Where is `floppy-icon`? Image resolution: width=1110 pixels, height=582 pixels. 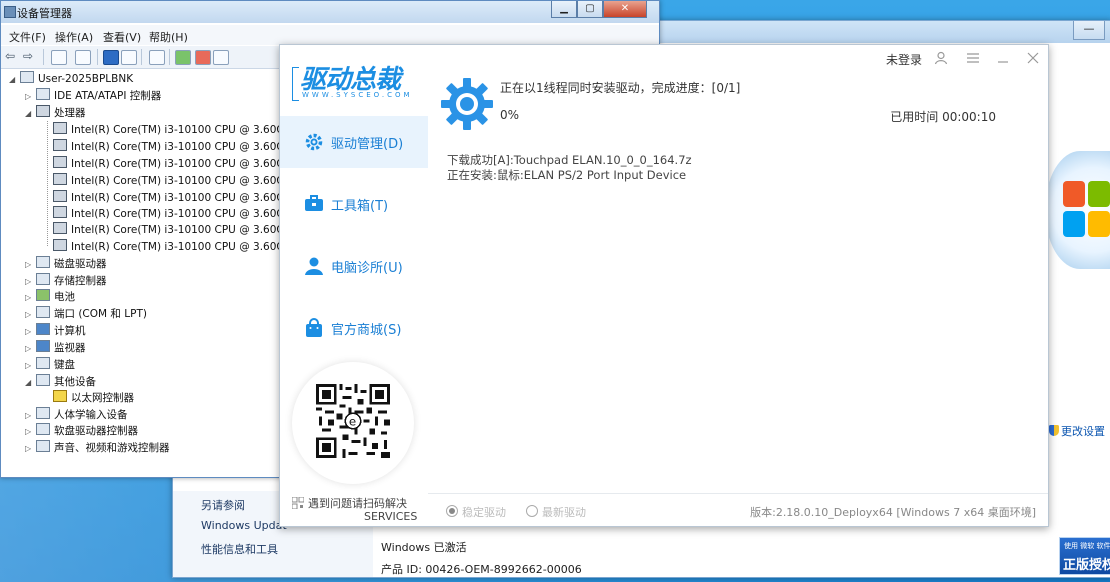 floppy-icon is located at coordinates (43, 429).